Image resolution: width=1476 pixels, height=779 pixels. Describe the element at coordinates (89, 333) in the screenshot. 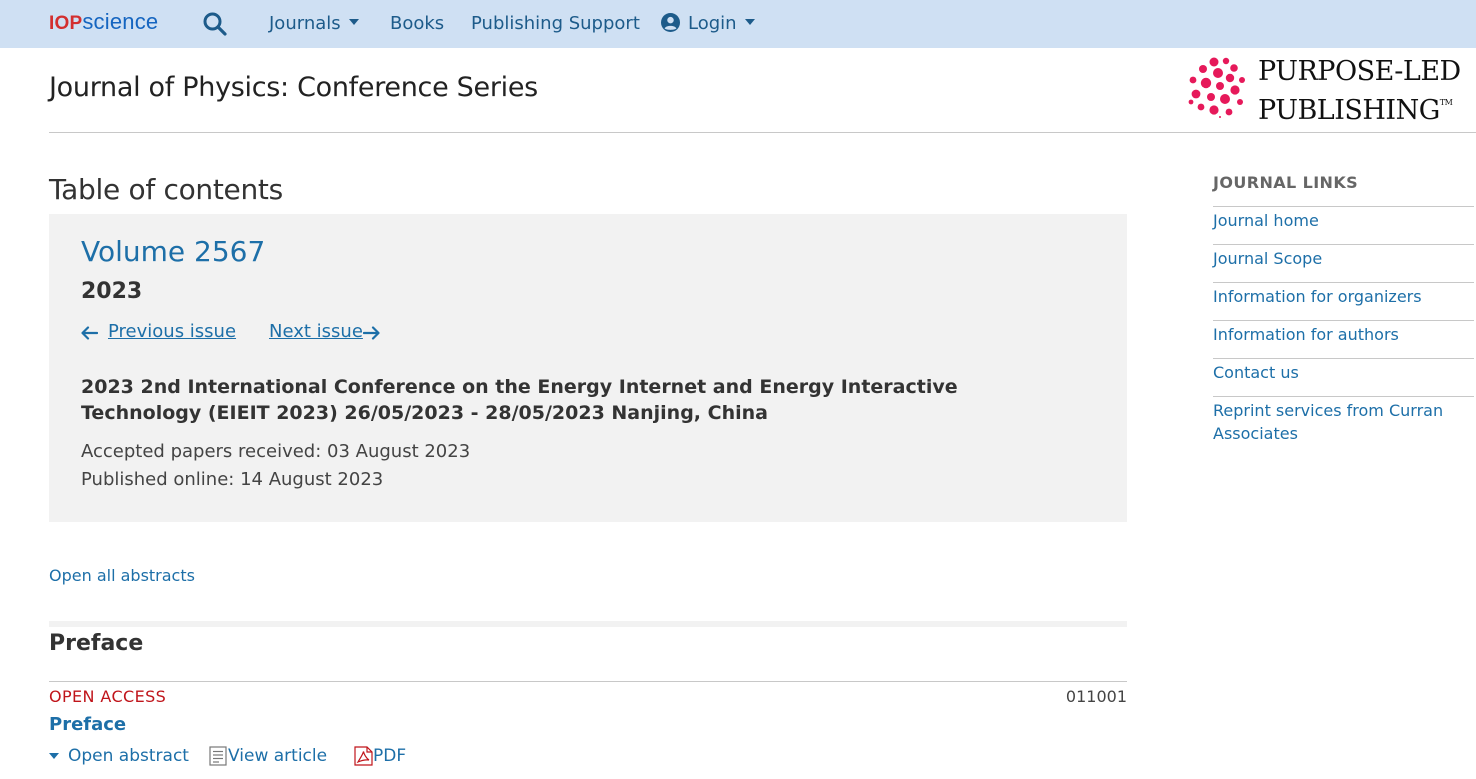

I see `arrow-left-icon` at that location.